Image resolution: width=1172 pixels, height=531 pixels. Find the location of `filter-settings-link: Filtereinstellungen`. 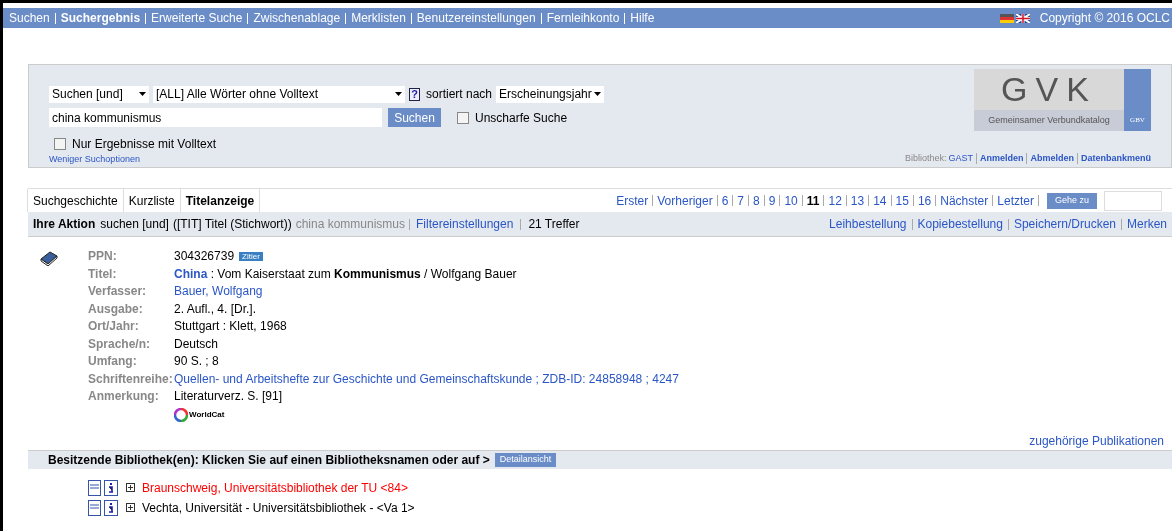

filter-settings-link: Filtereinstellungen is located at coordinates (465, 224).